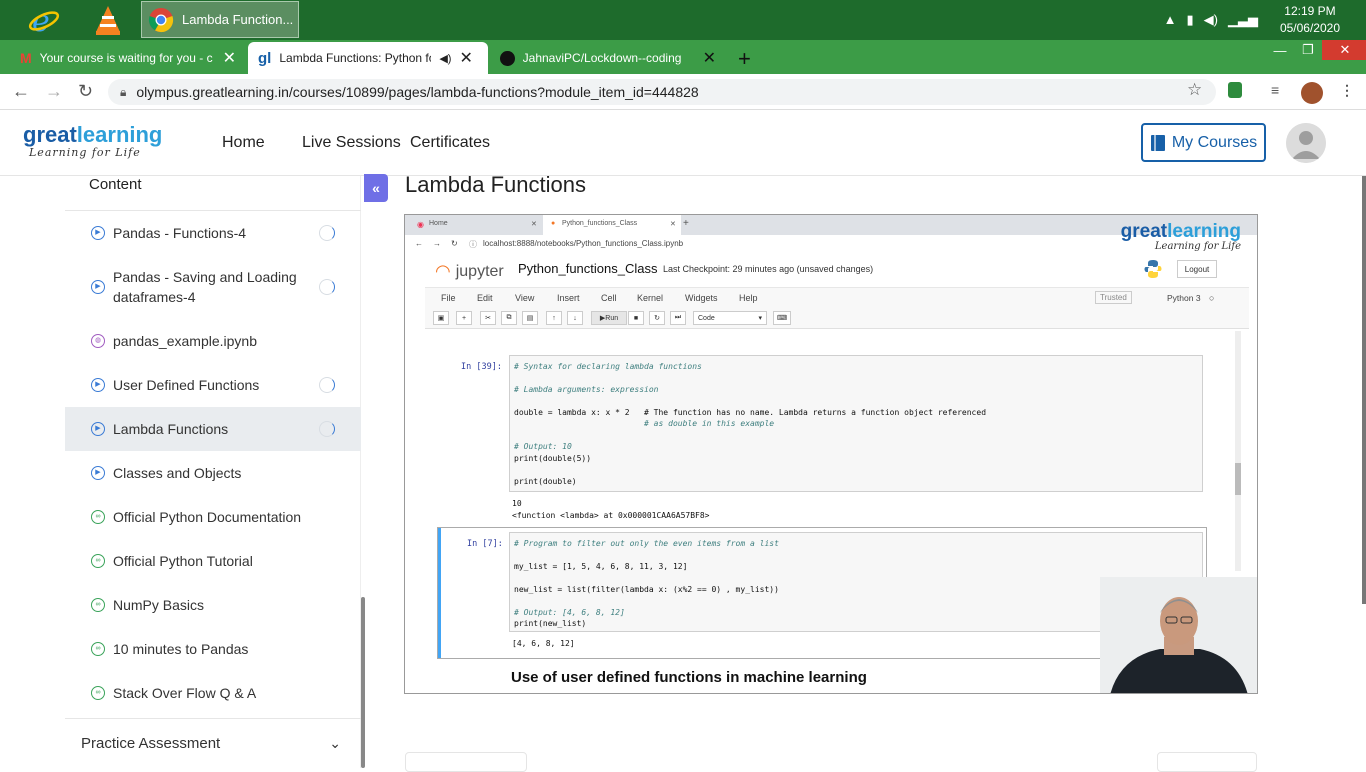  I want to click on lock-icon: 🔒︎, so click(123, 91).